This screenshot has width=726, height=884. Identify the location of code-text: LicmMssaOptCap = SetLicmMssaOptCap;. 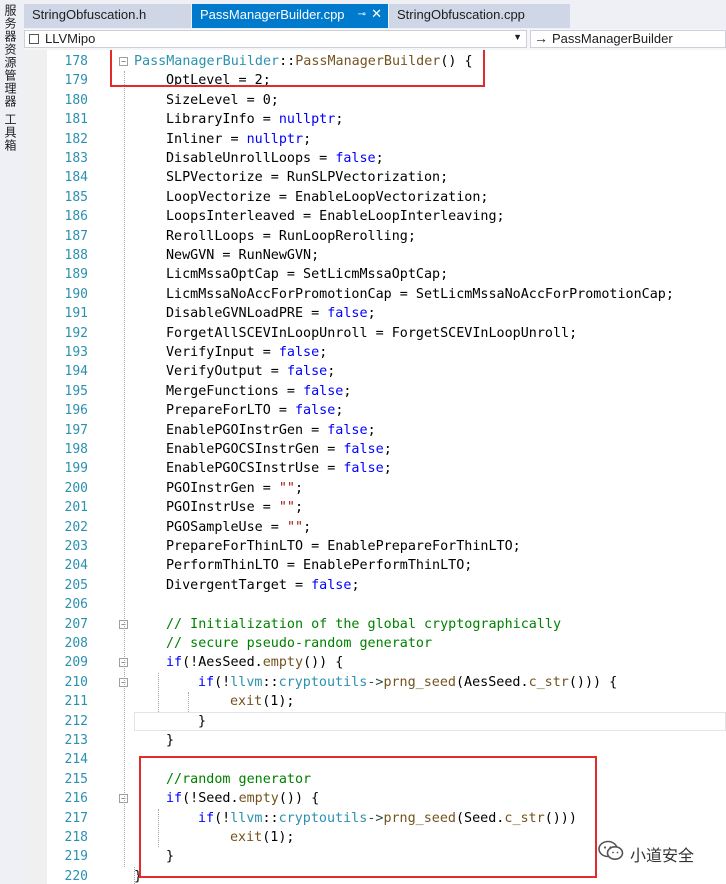
(307, 274).